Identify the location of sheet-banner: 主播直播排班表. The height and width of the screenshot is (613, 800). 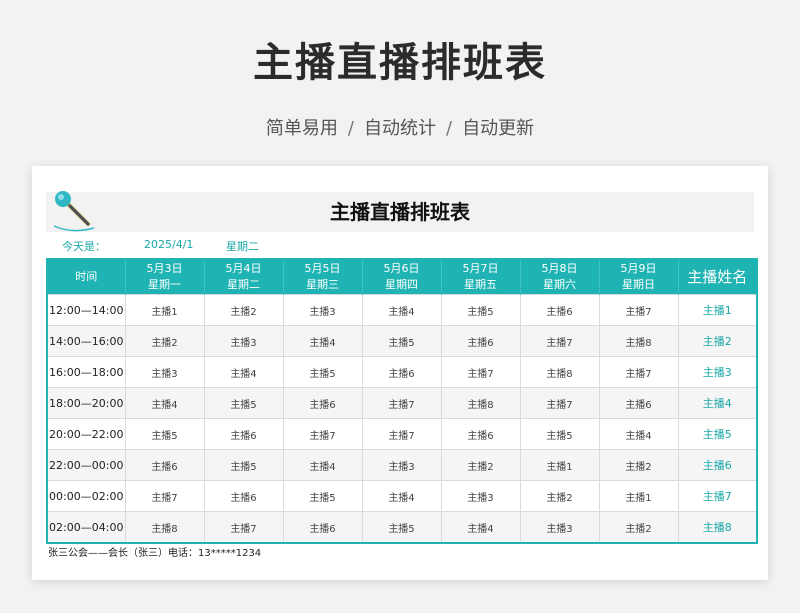
(400, 211).